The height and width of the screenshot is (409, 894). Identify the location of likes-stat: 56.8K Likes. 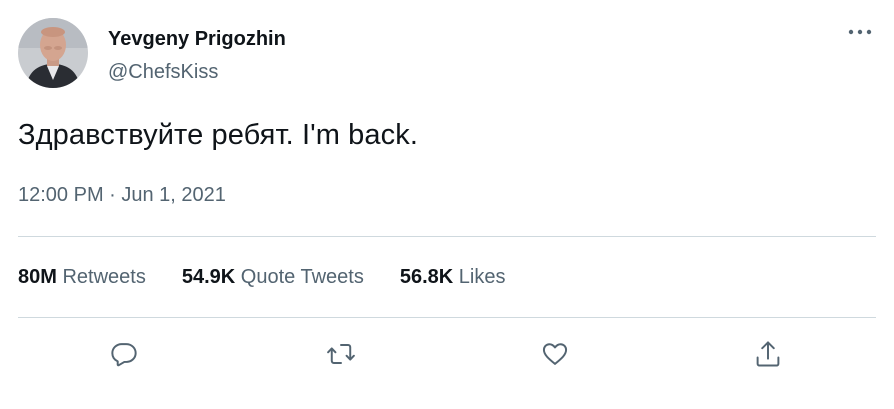
(453, 277).